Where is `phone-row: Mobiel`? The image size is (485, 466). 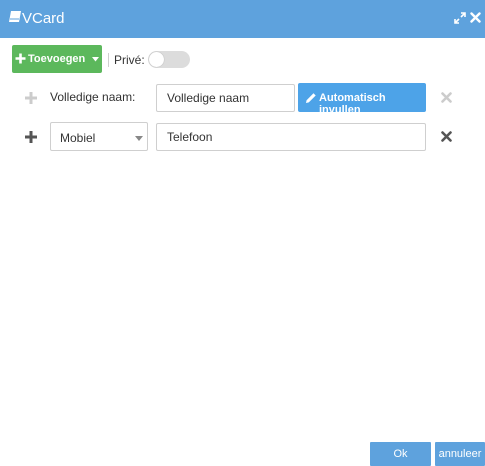
phone-row: Mobiel is located at coordinates (242, 137).